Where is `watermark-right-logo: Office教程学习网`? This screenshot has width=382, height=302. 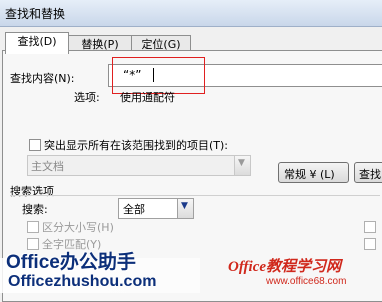 watermark-right-logo: Office教程学习网 is located at coordinates (285, 267).